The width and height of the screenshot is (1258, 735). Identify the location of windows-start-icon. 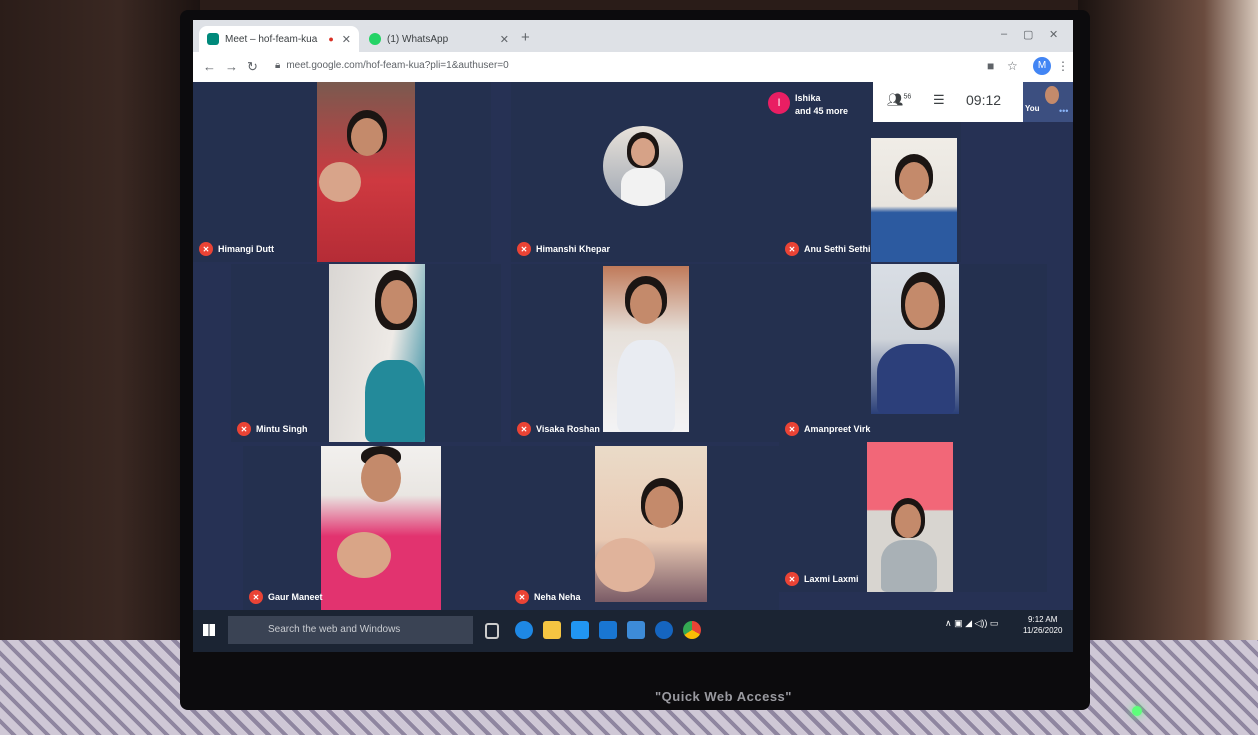
(209, 630).